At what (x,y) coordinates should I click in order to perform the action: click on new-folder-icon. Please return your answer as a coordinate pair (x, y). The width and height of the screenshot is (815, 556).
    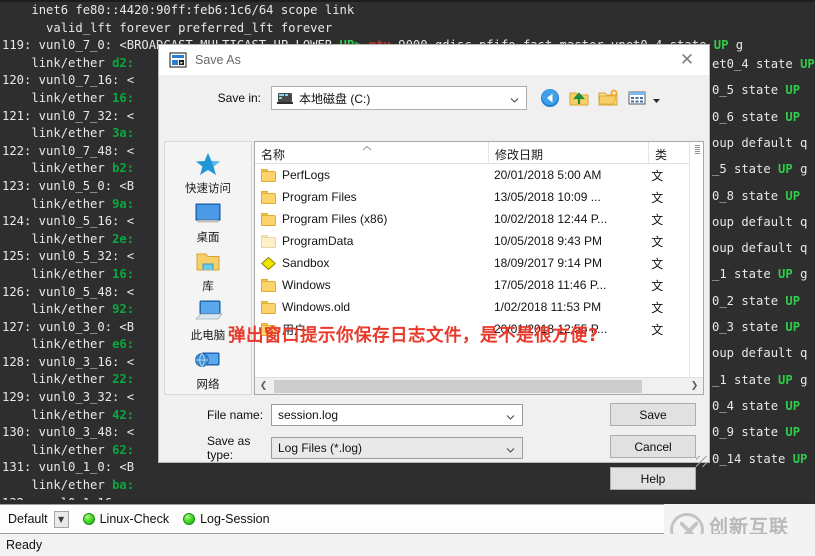
    Looking at the image, I should click on (608, 98).